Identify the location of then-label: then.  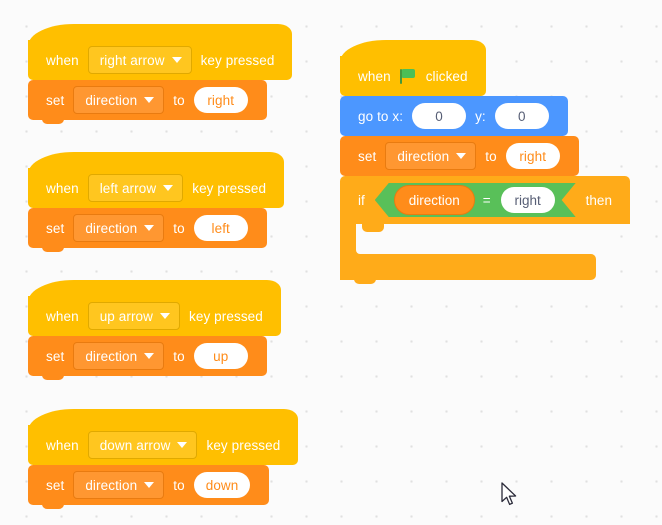
(598, 200).